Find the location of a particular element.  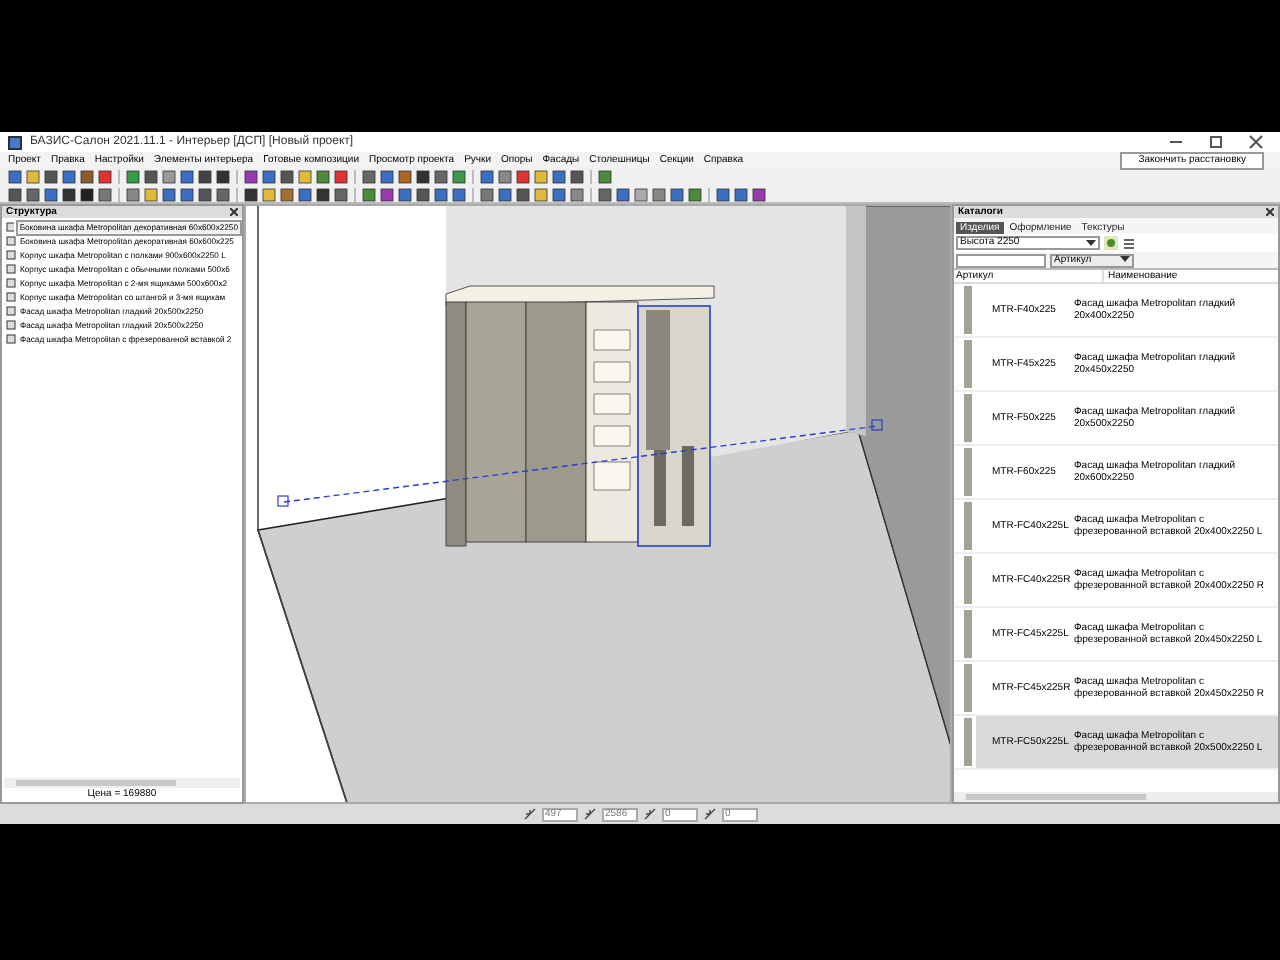

list-icon is located at coordinates (1129, 243).